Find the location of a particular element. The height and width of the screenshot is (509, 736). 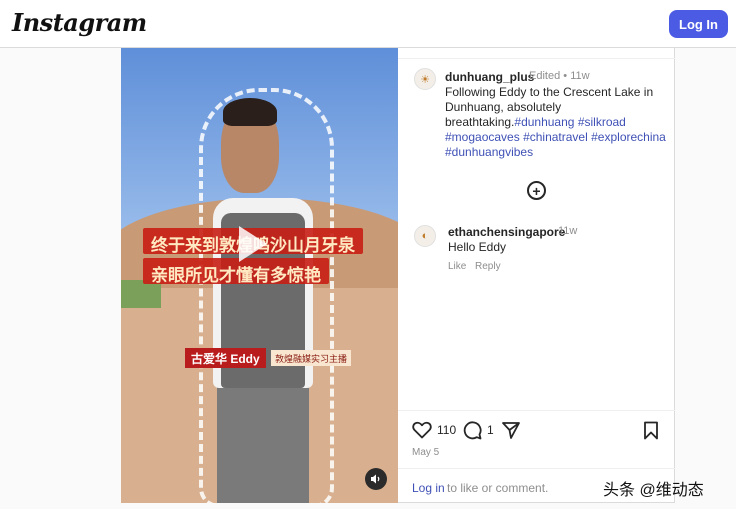

instagram-logo: Instagram is located at coordinates (79, 22).